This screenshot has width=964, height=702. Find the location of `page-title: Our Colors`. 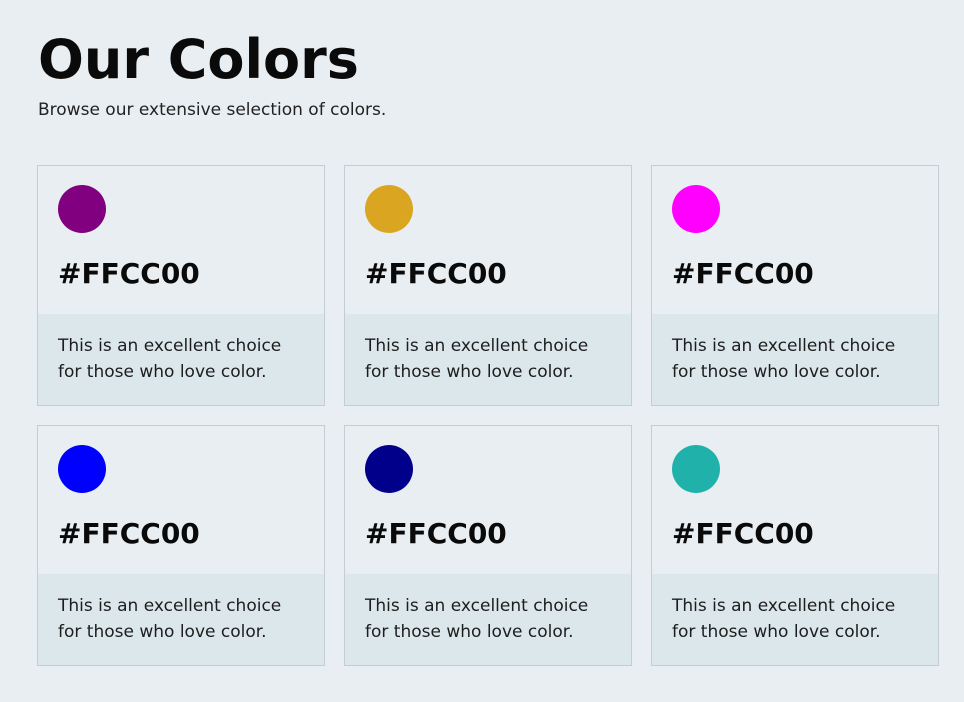

page-title: Our Colors is located at coordinates (198, 59).